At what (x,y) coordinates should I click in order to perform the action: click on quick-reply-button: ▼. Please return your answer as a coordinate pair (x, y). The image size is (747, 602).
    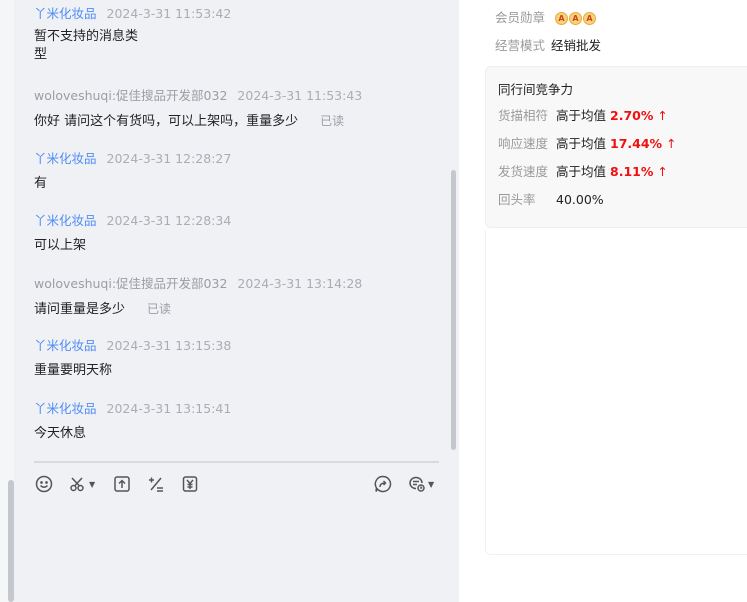
    Looking at the image, I should click on (421, 484).